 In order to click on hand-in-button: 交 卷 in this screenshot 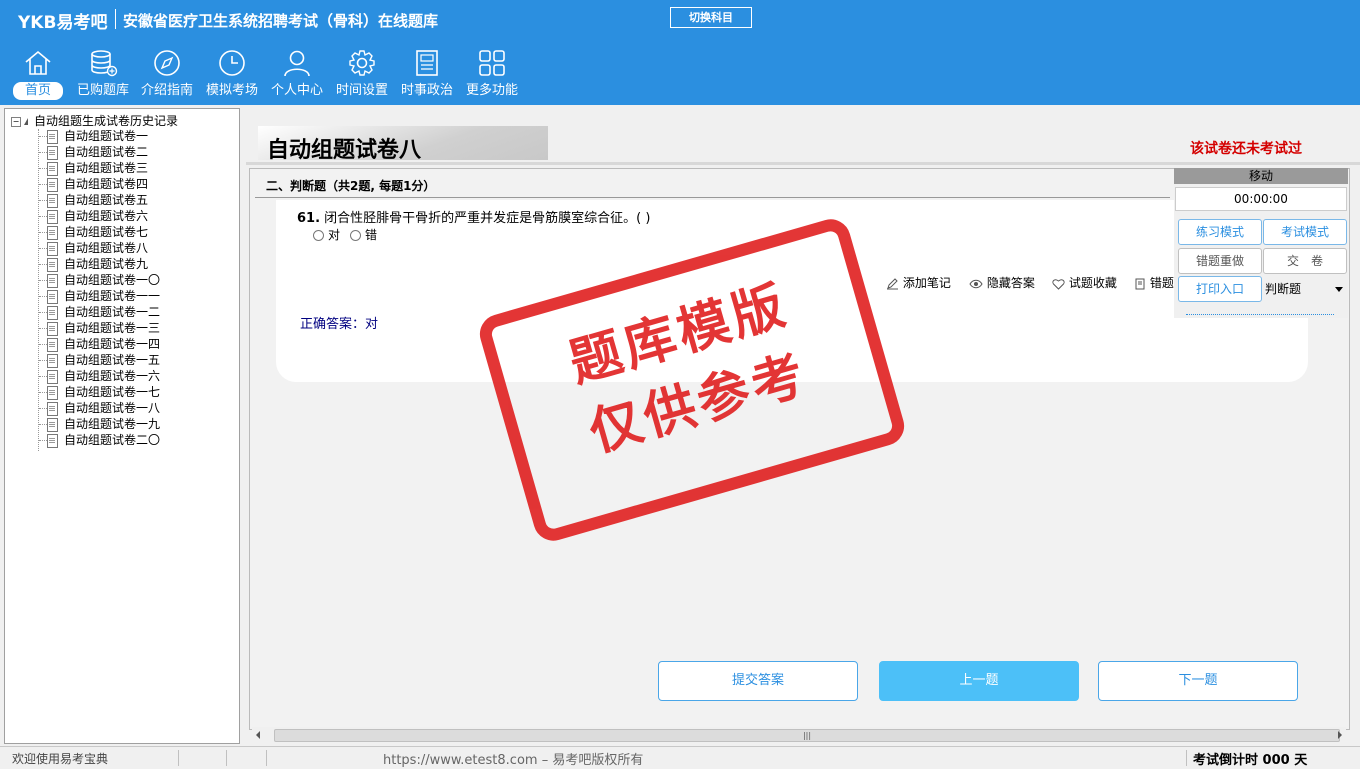, I will do `click(1305, 261)`.